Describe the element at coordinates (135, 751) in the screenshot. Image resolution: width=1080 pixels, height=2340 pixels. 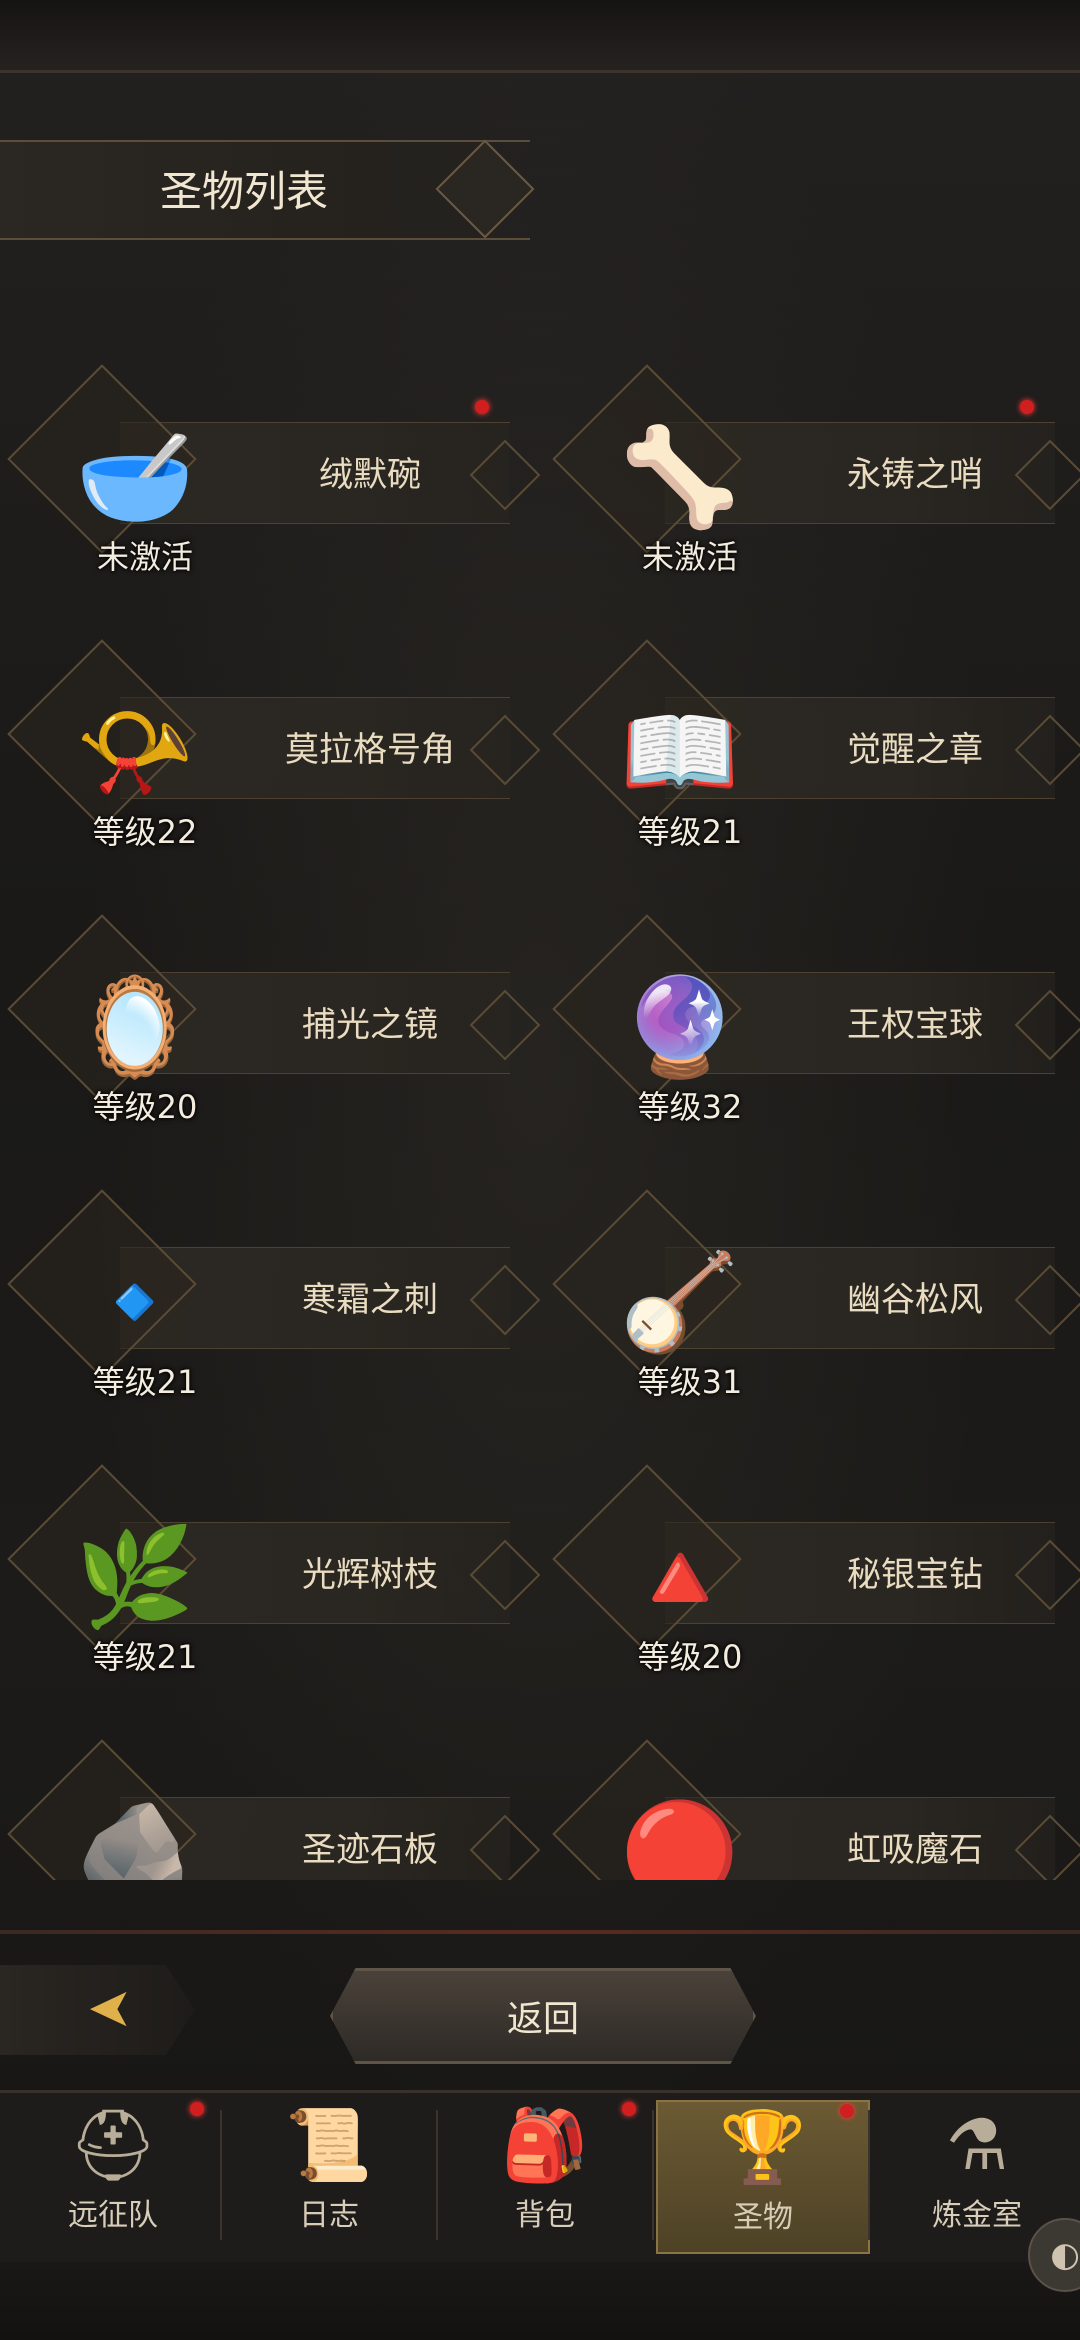
I see `horn-icon: 📯` at that location.